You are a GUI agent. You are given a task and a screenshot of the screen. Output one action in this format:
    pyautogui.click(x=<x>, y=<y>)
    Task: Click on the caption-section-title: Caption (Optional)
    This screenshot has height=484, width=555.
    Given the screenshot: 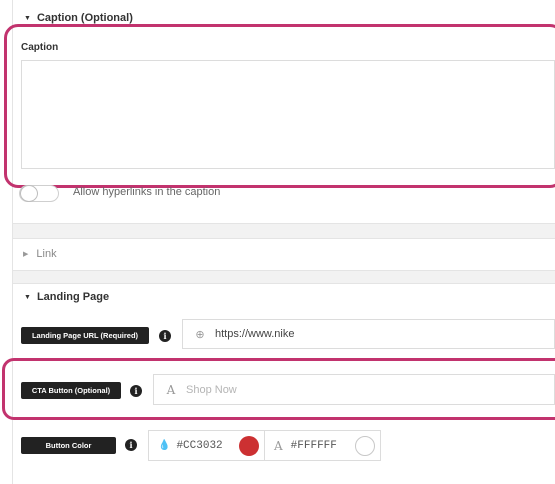 What is the action you would take?
    pyautogui.click(x=84, y=18)
    